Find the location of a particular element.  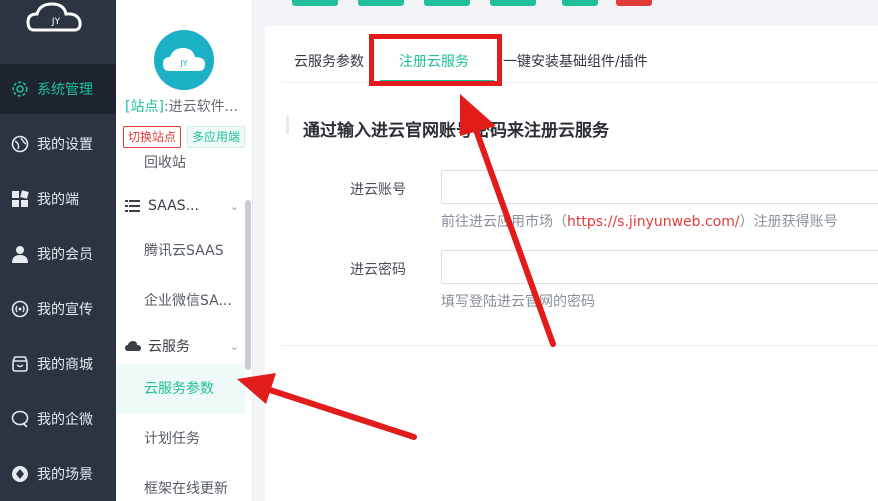

sidebar-group-cloud: 云服务 ⌄ is located at coordinates (182, 346).